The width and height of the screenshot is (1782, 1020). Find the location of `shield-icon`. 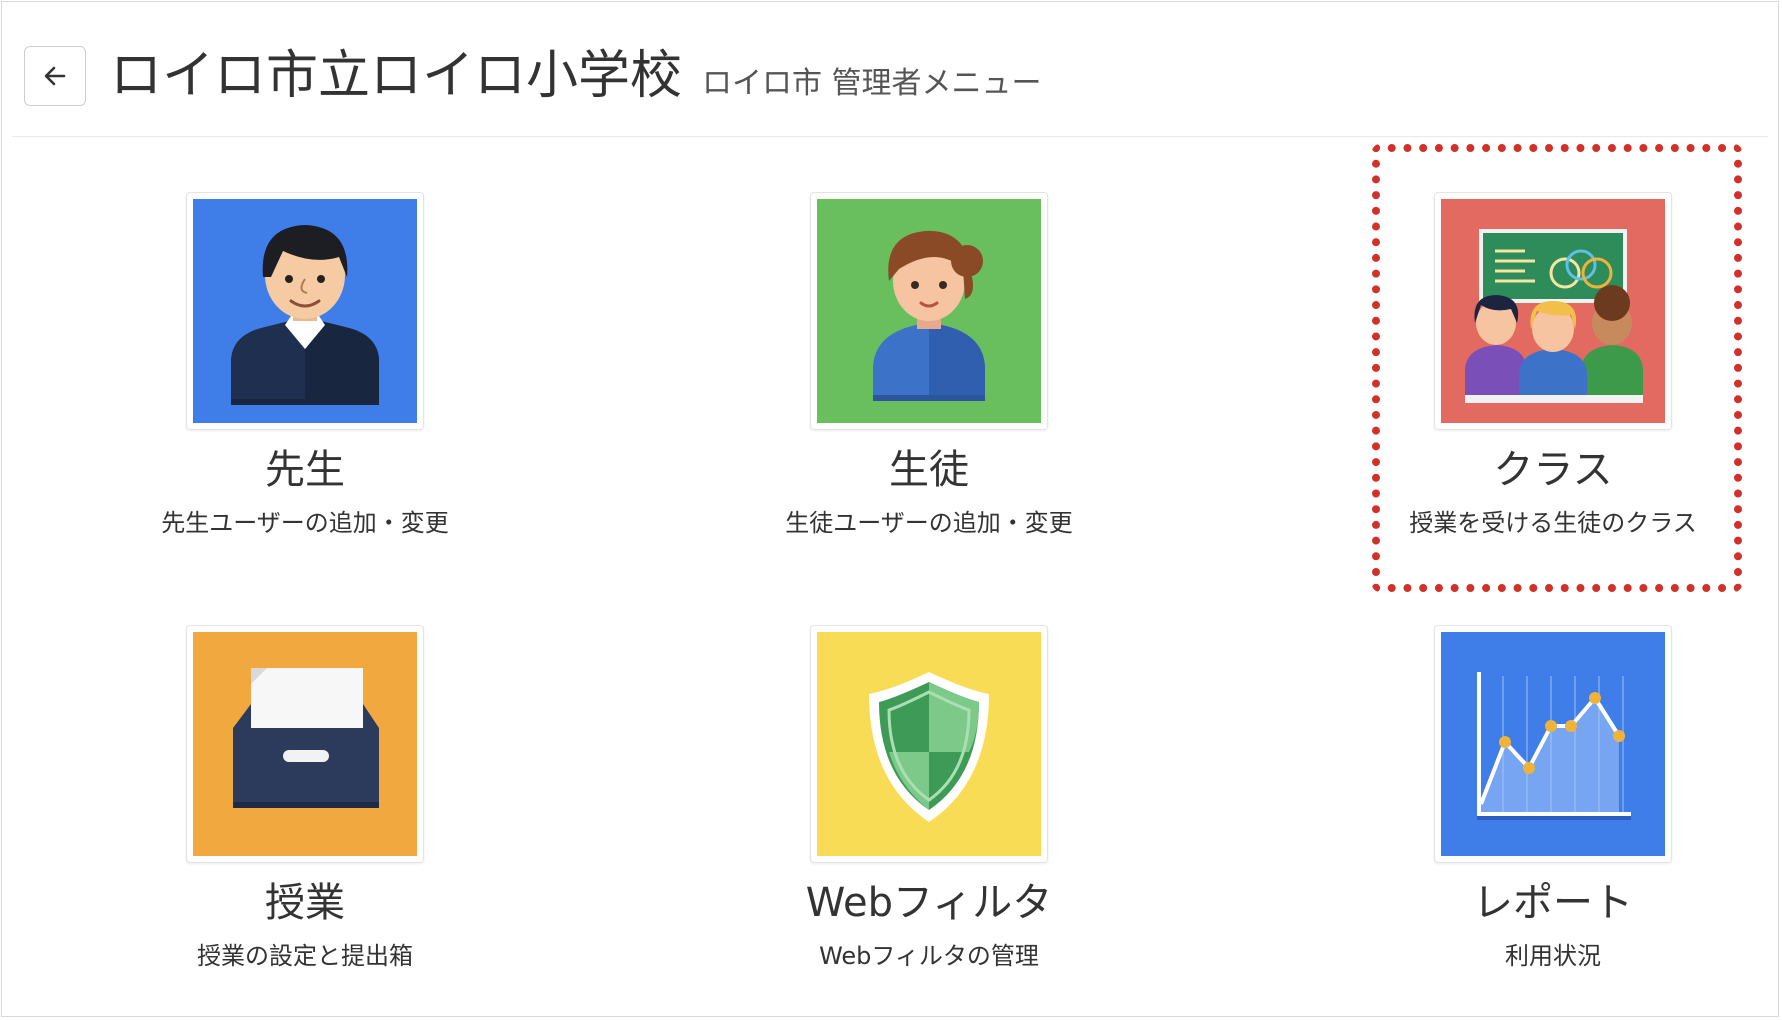

shield-icon is located at coordinates (929, 744).